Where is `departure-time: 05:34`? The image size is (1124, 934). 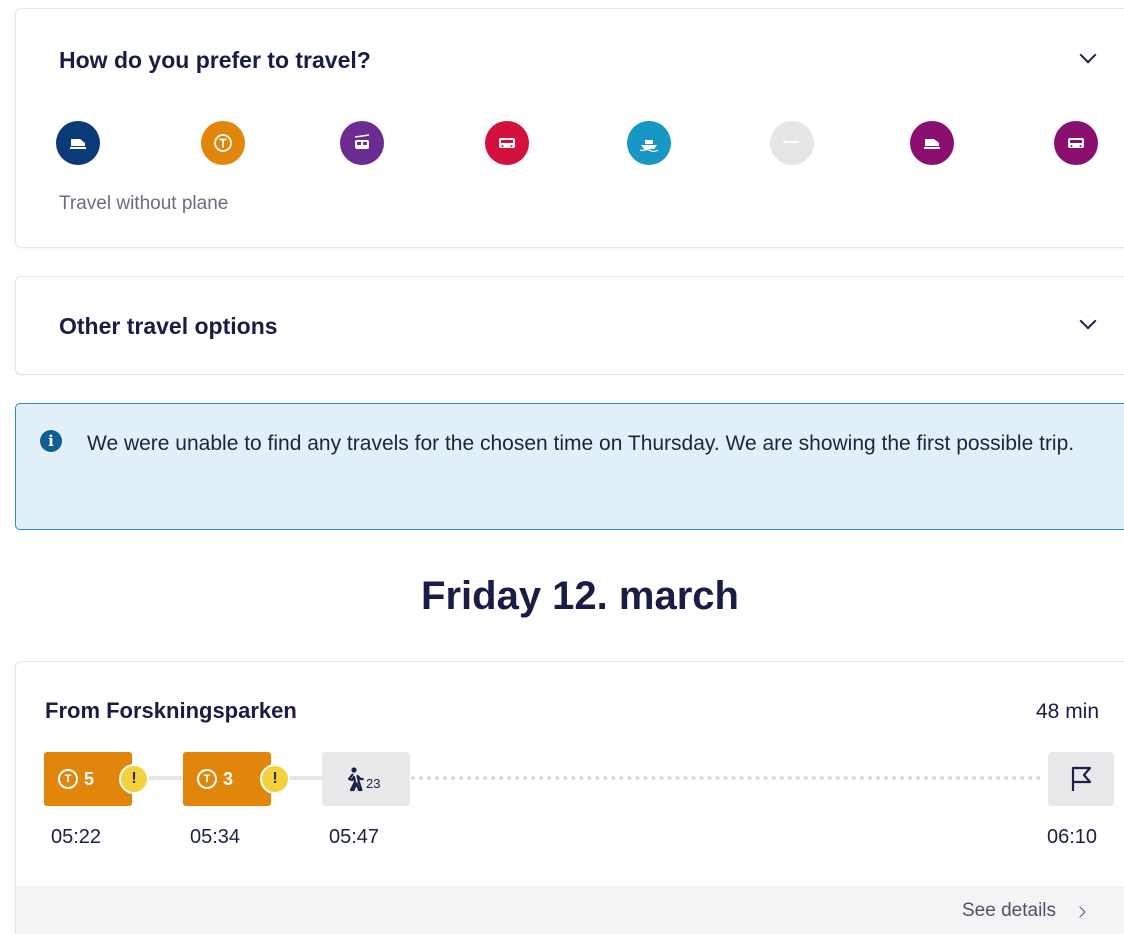 departure-time: 05:34 is located at coordinates (215, 837).